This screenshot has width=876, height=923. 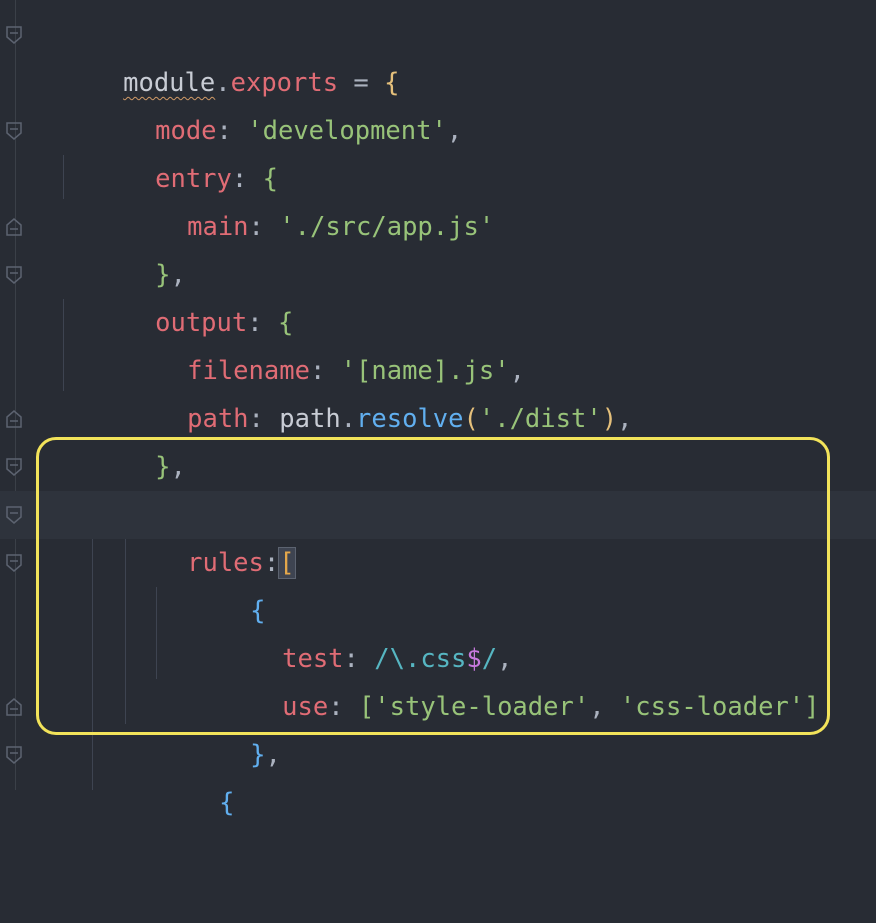 What do you see at coordinates (438, 486) in the screenshot?
I see `code-line-10: module :{` at bounding box center [438, 486].